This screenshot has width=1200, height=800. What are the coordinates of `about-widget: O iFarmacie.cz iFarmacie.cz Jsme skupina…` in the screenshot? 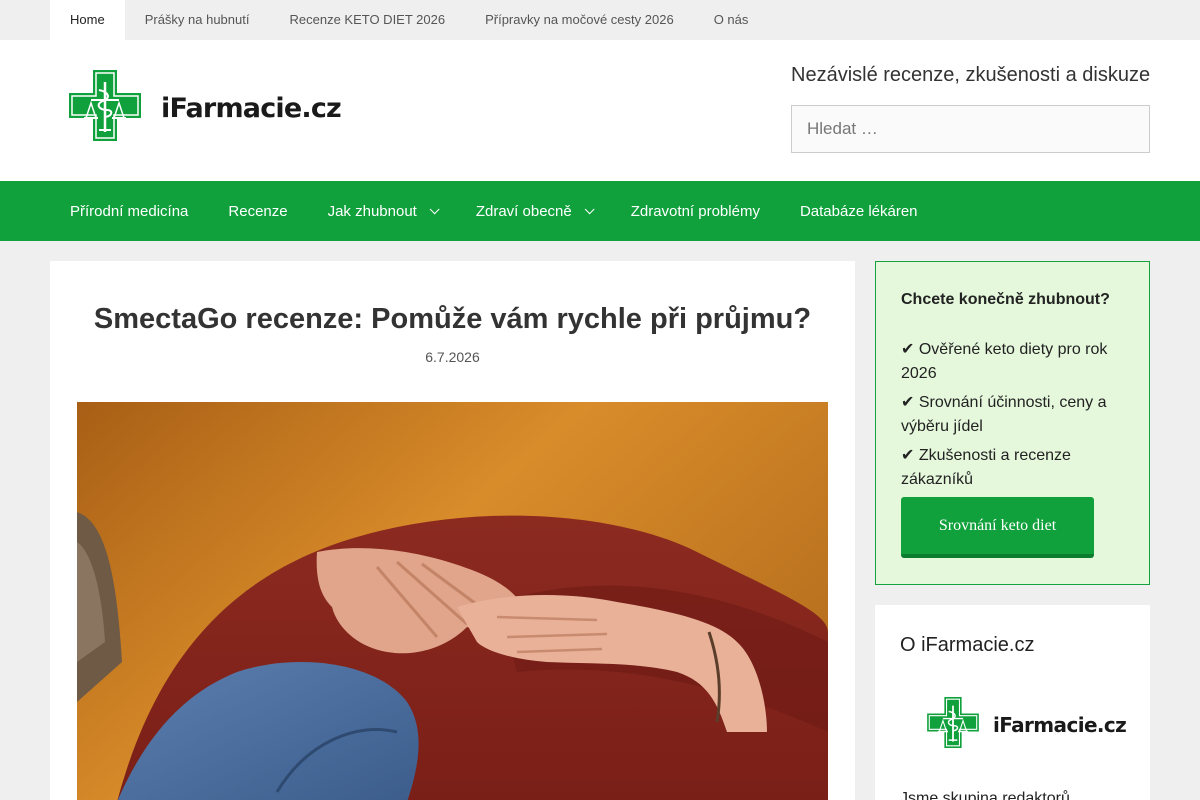 It's located at (1012, 702).